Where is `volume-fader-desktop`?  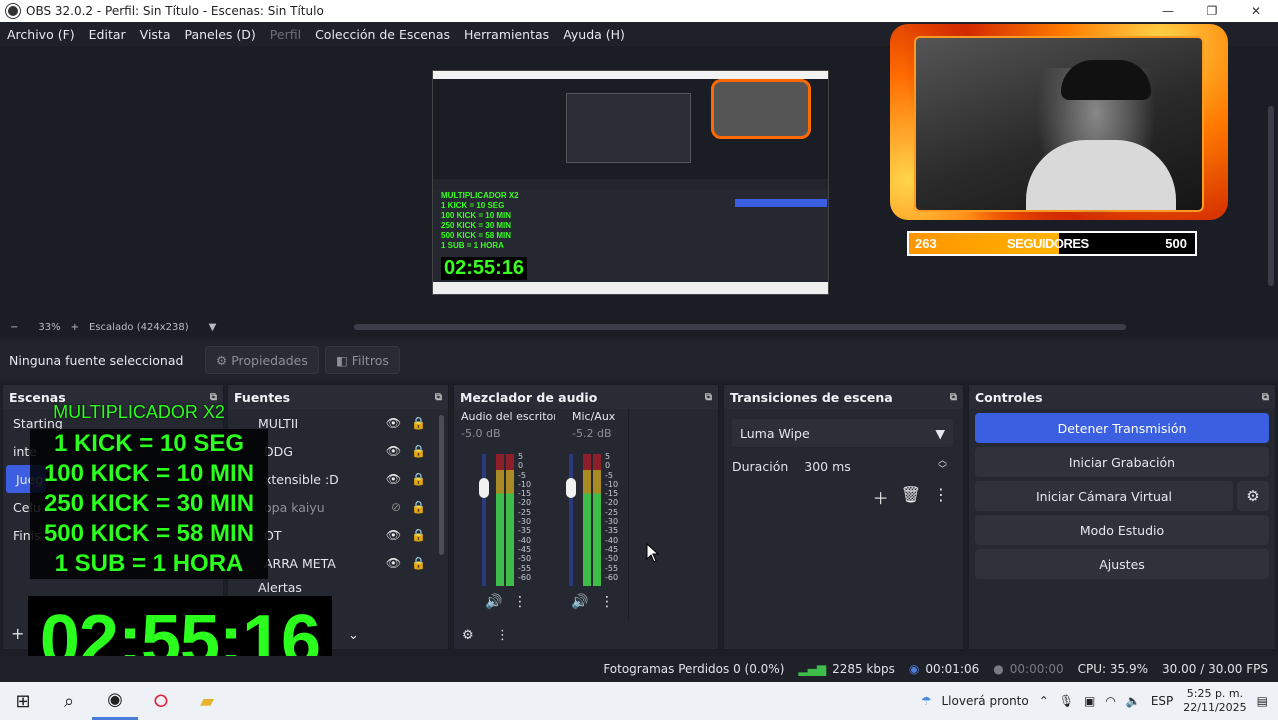 volume-fader-desktop is located at coordinates (484, 520).